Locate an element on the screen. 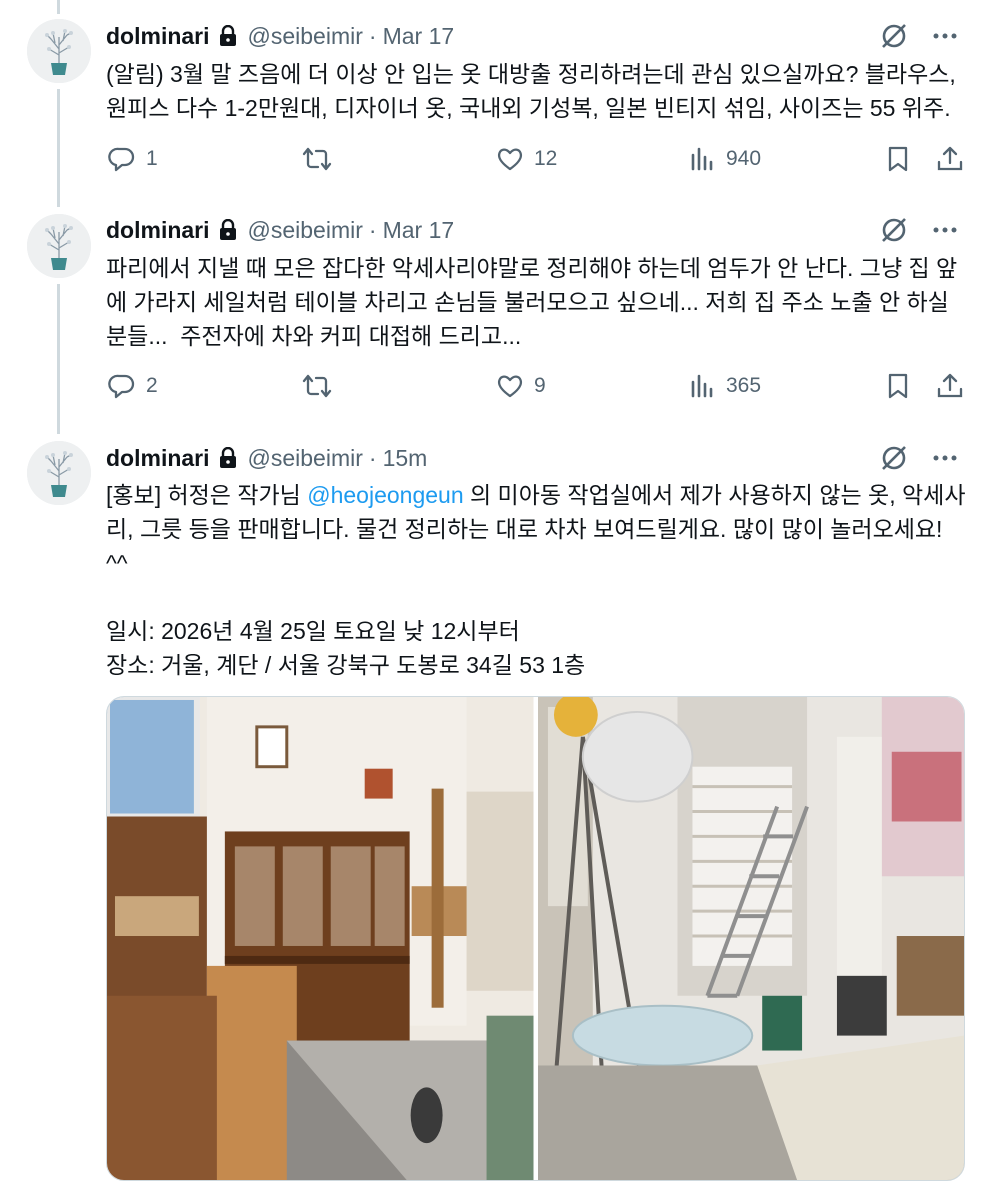 The image size is (989, 1200). like-button: 9 is located at coordinates (521, 386).